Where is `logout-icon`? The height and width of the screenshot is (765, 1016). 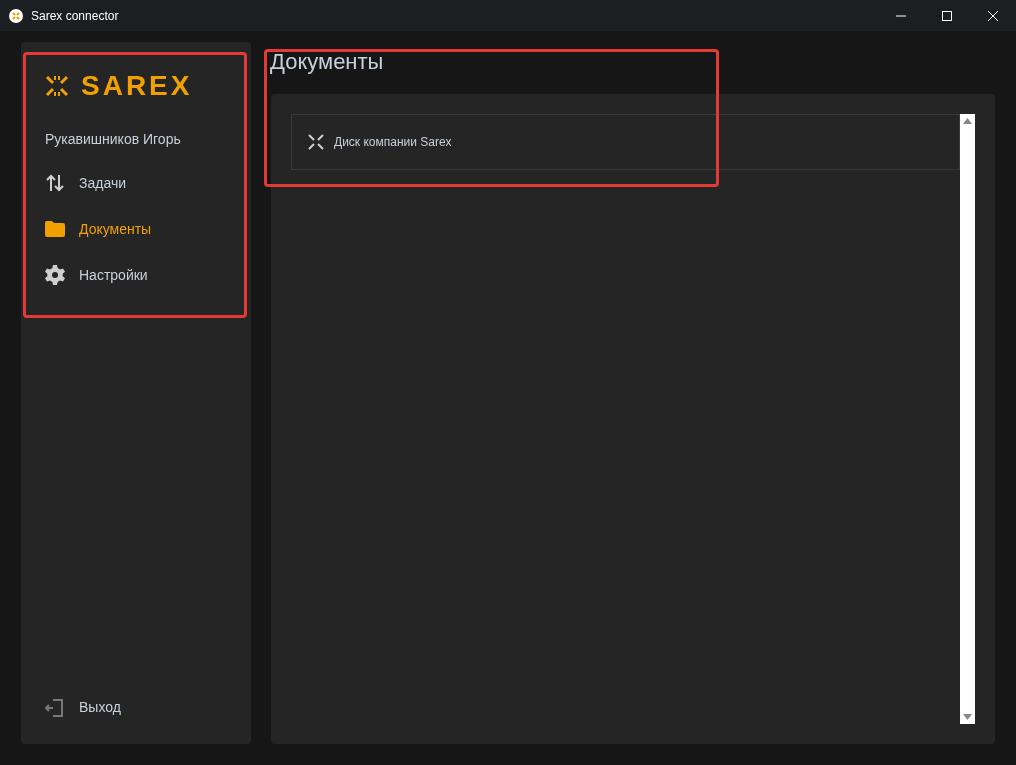 logout-icon is located at coordinates (55, 707).